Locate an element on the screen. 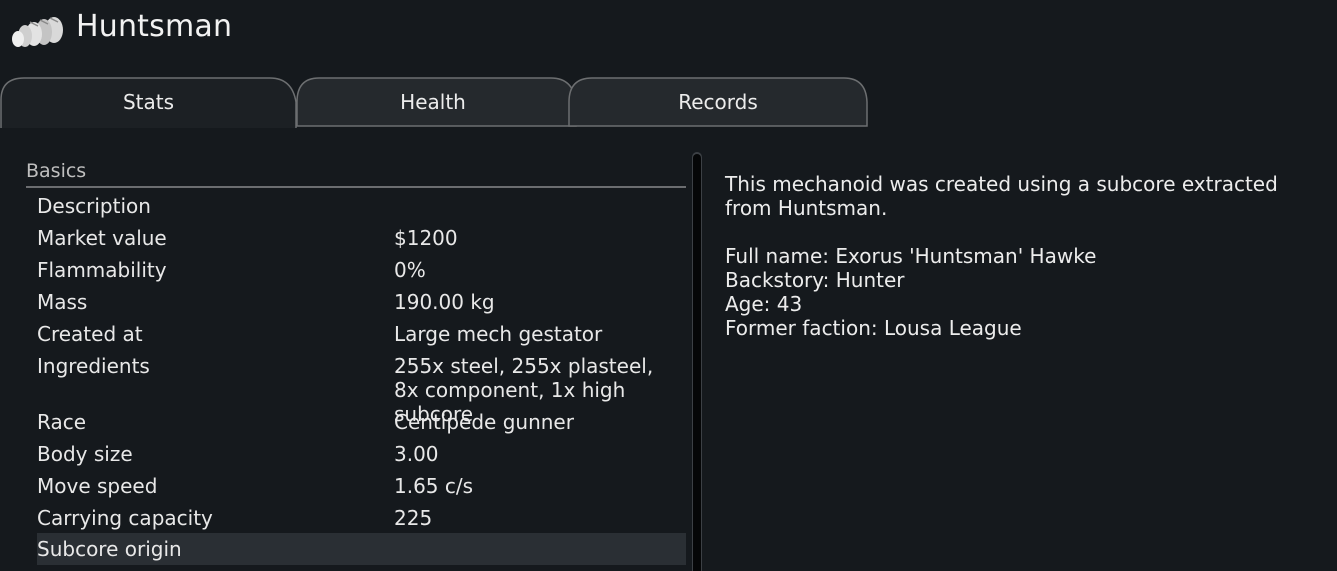 The image size is (1337, 571). tab-stats: Stats is located at coordinates (148, 102).